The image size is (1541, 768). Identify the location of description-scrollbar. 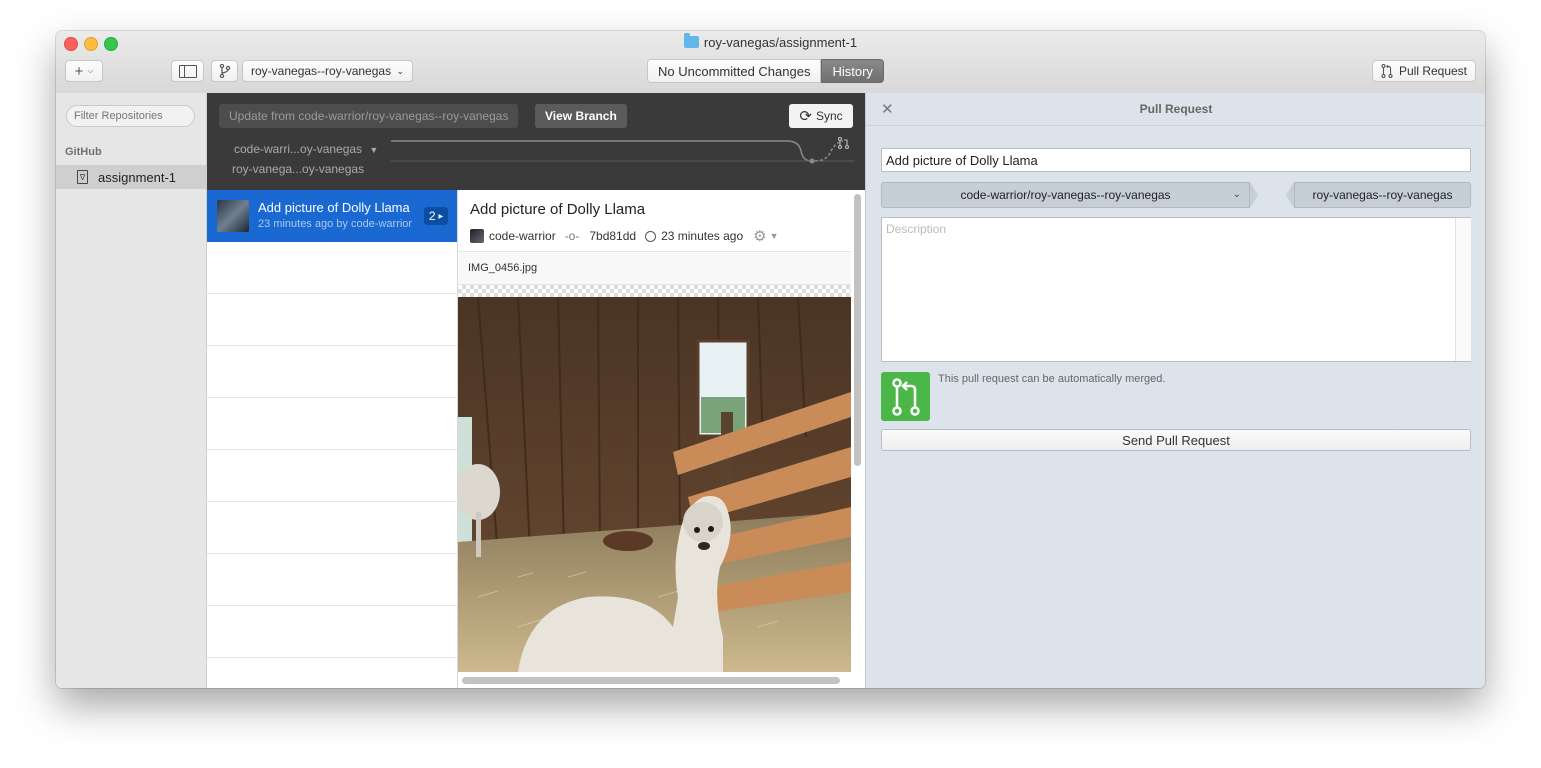
(1463, 289).